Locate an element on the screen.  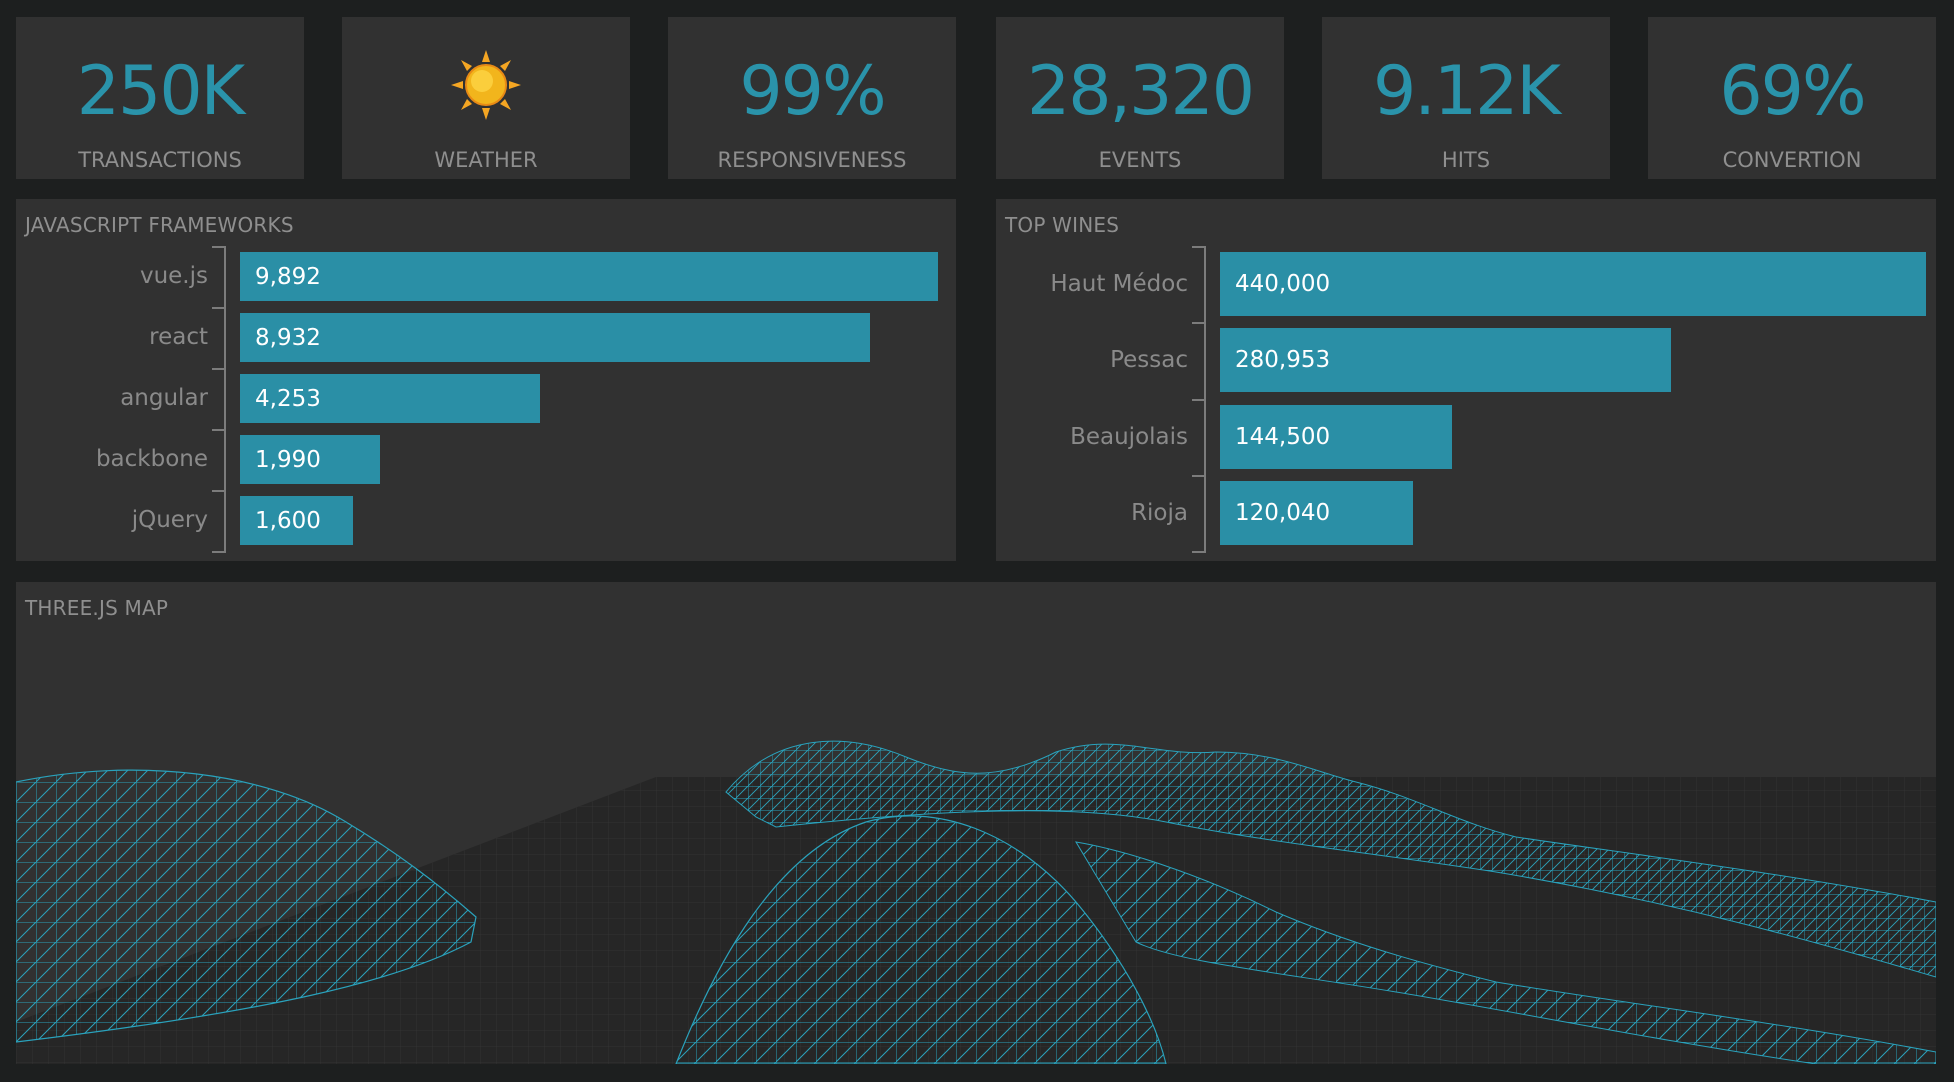
bar: 4,253 is located at coordinates (390, 398).